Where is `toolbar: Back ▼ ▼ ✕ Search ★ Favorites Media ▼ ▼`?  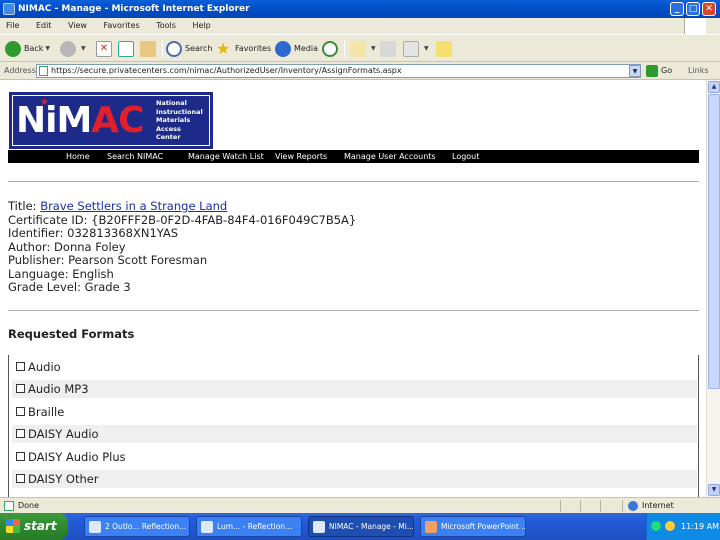 toolbar: Back ▼ ▼ ✕ Search ★ Favorites Media ▼ ▼ is located at coordinates (360, 48).